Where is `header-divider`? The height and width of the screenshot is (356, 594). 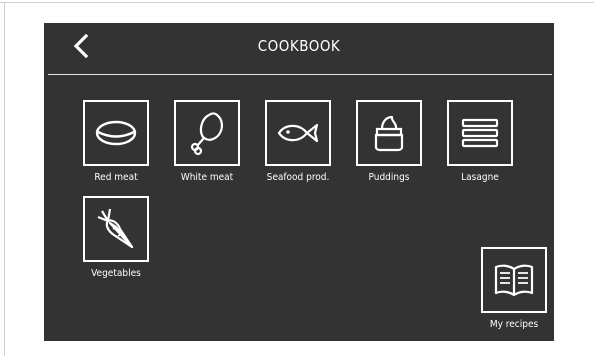
header-divider is located at coordinates (300, 74).